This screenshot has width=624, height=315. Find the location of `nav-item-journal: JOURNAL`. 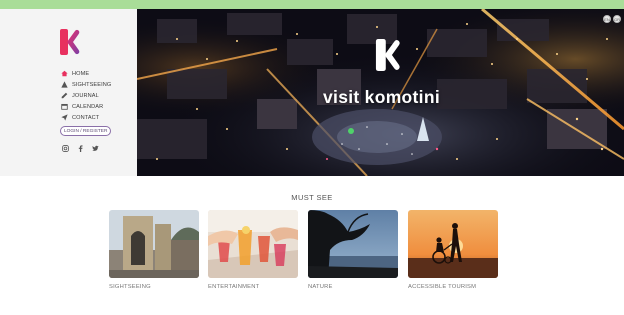

nav-item-journal: JOURNAL is located at coordinates (85, 95).